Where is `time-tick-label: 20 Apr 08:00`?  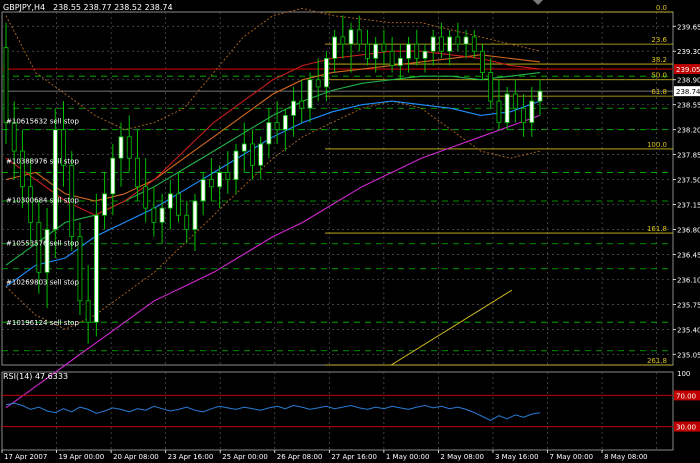
time-tick-label: 20 Apr 08:00 is located at coordinates (136, 457).